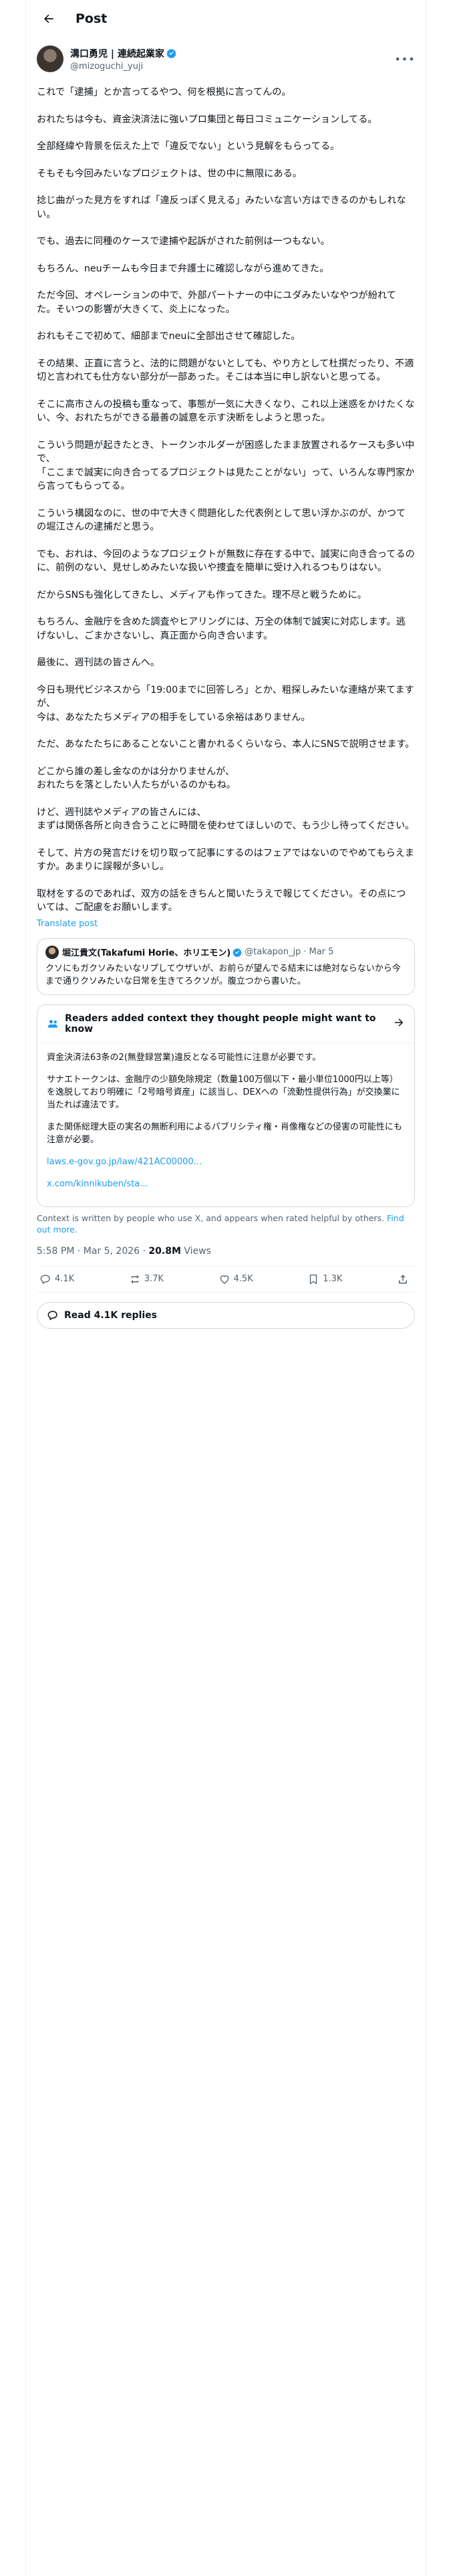 The width and height of the screenshot is (451, 2576). Describe the element at coordinates (273, 952) in the screenshot. I see `quoted-author-handle: @takapon_jp` at that location.